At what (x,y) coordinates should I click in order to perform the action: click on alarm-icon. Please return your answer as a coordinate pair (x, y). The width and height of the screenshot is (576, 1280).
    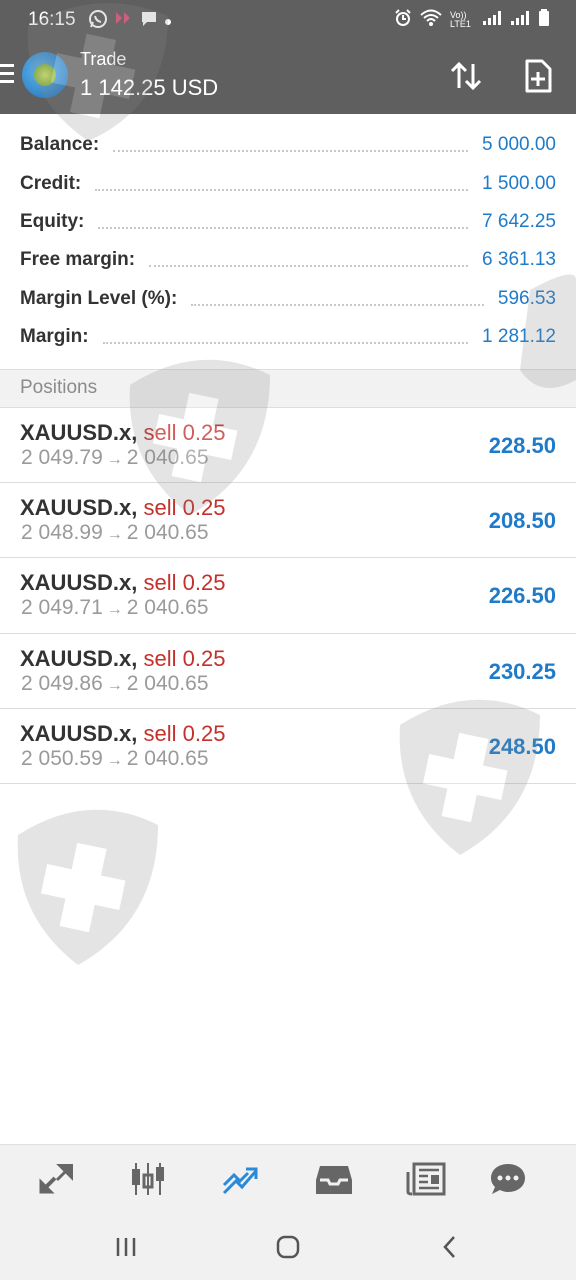
    Looking at the image, I should click on (403, 20).